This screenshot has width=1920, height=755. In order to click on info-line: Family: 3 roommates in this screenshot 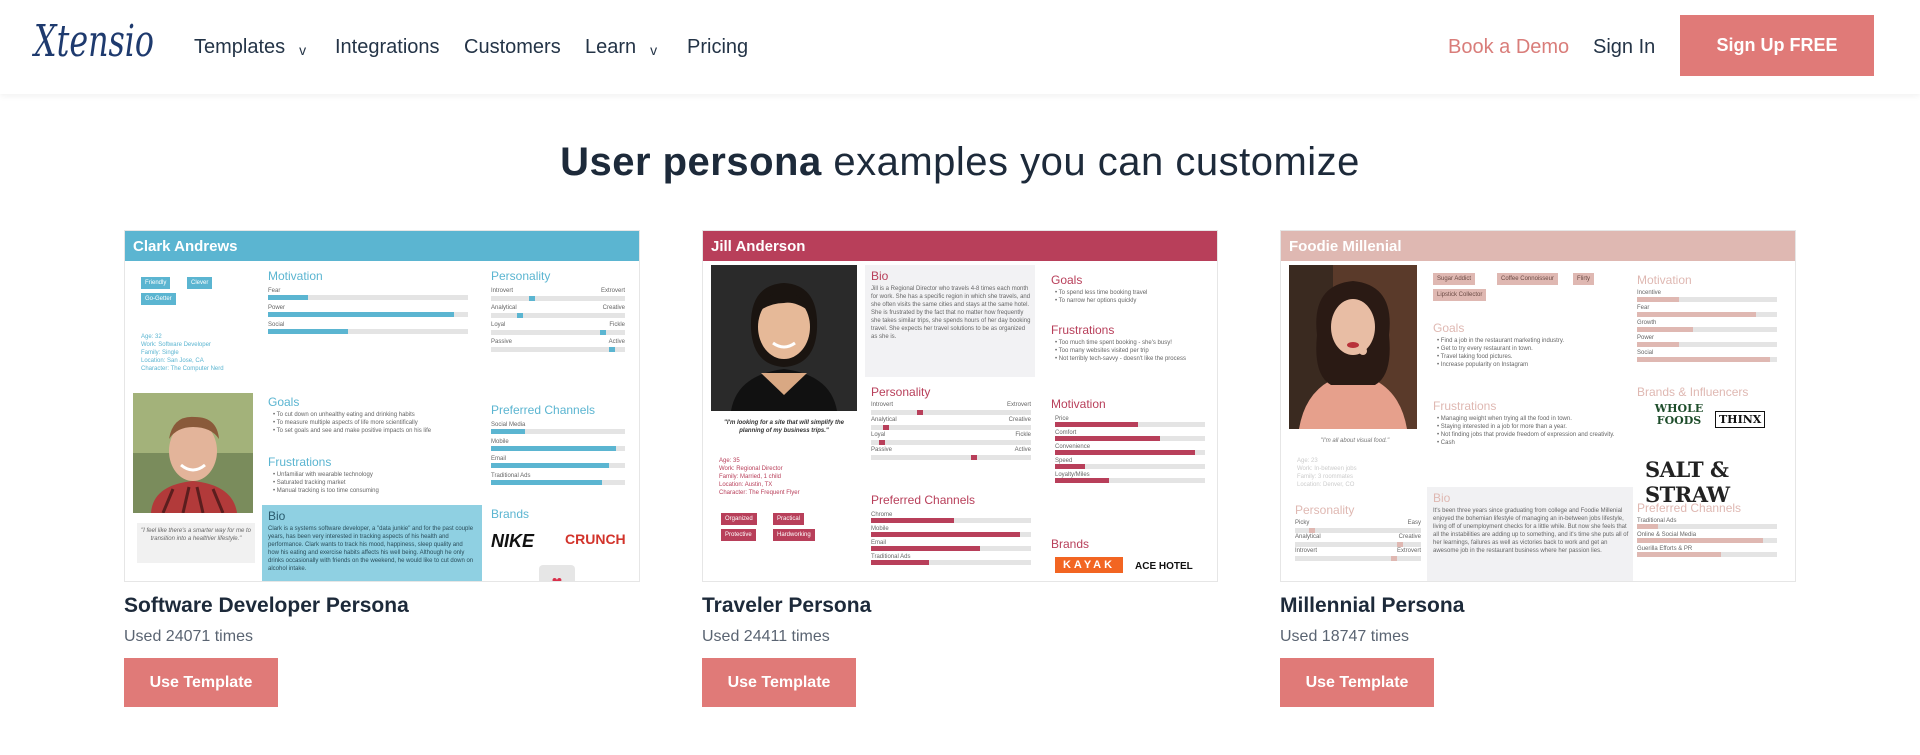, I will do `click(1325, 477)`.